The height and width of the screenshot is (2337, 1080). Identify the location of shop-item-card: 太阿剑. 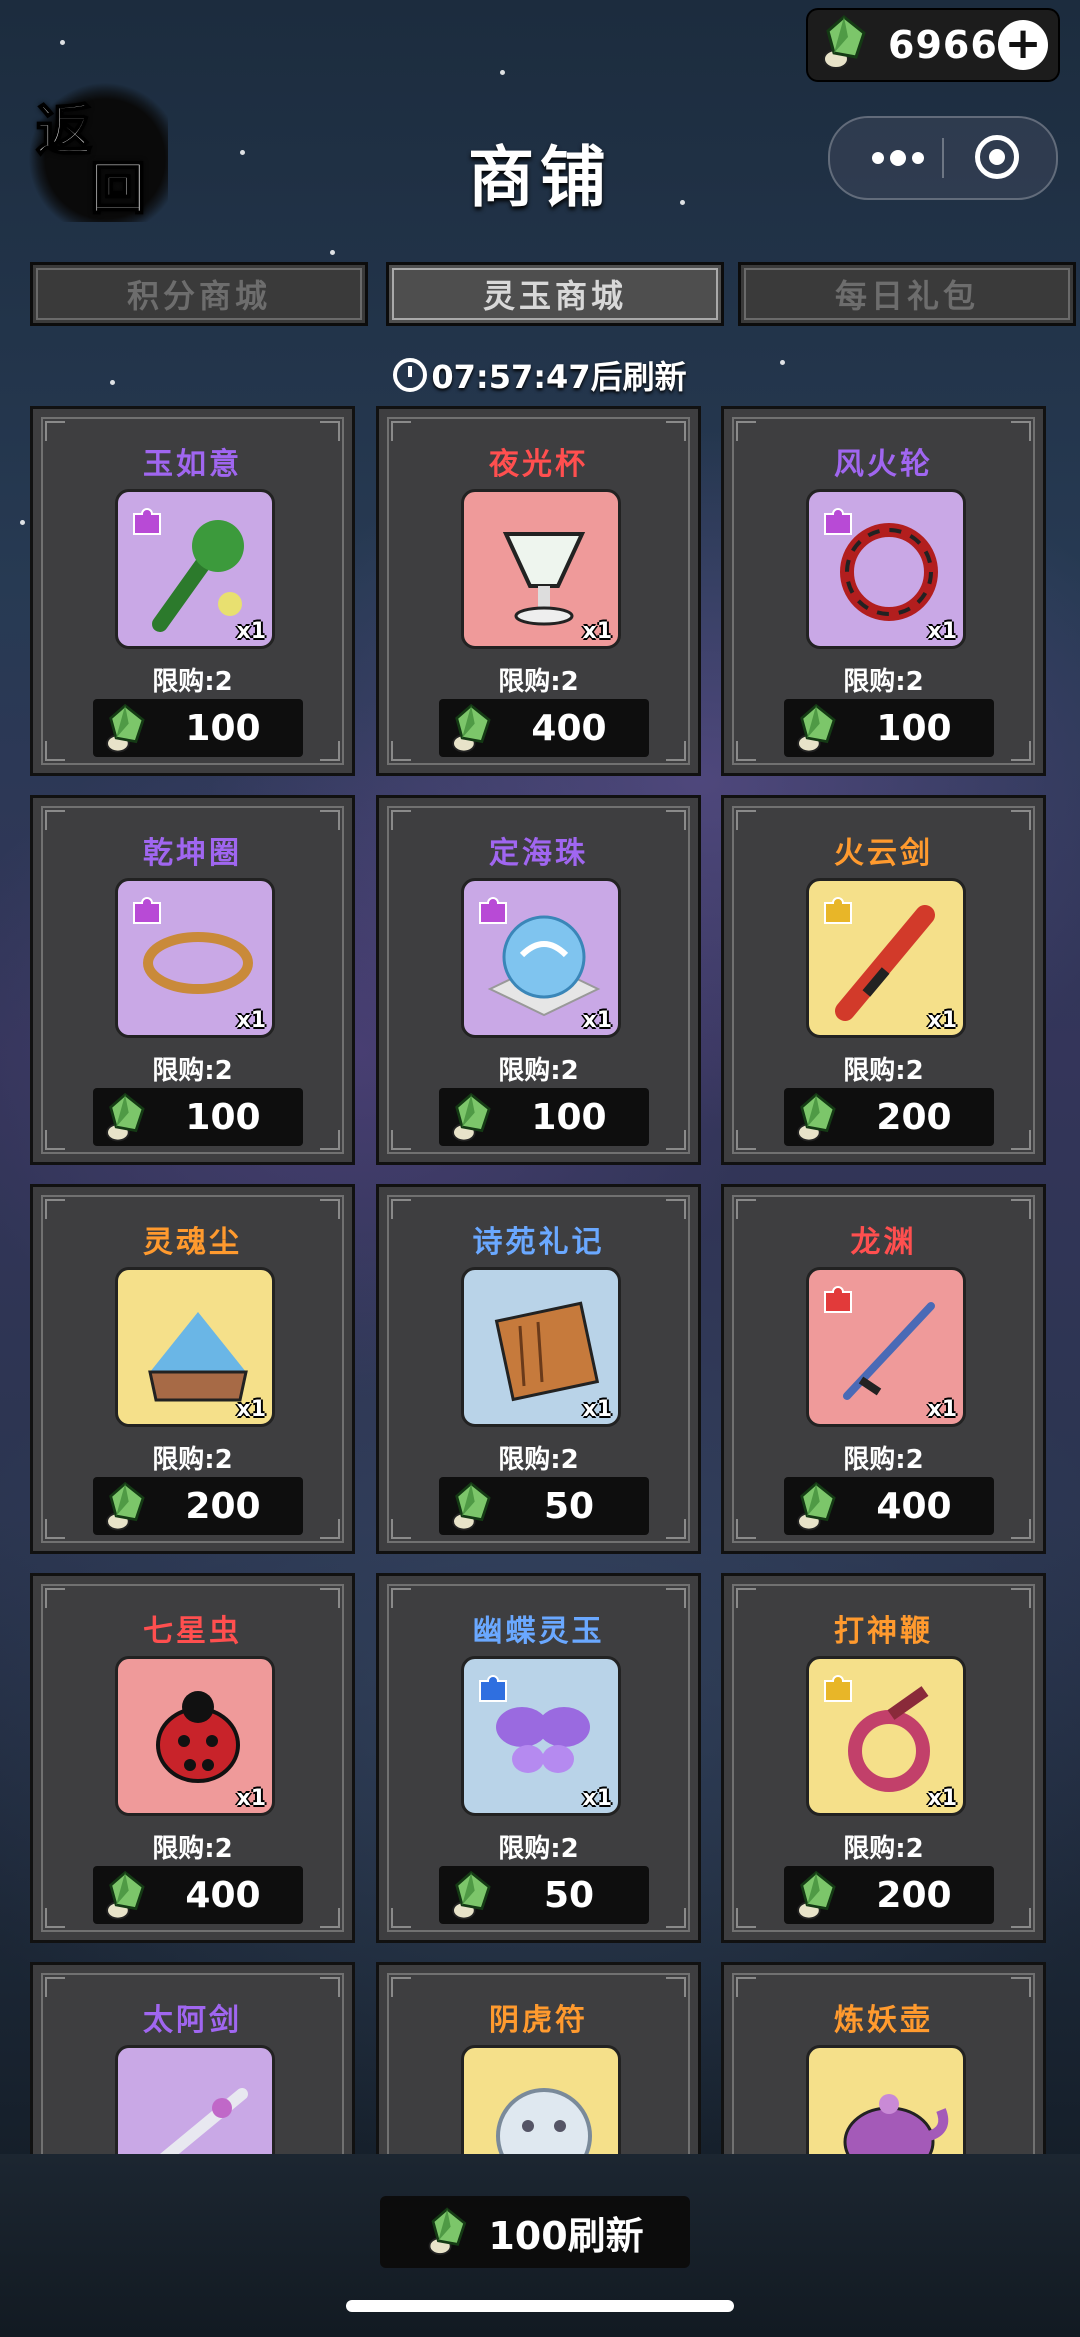
(192, 2058).